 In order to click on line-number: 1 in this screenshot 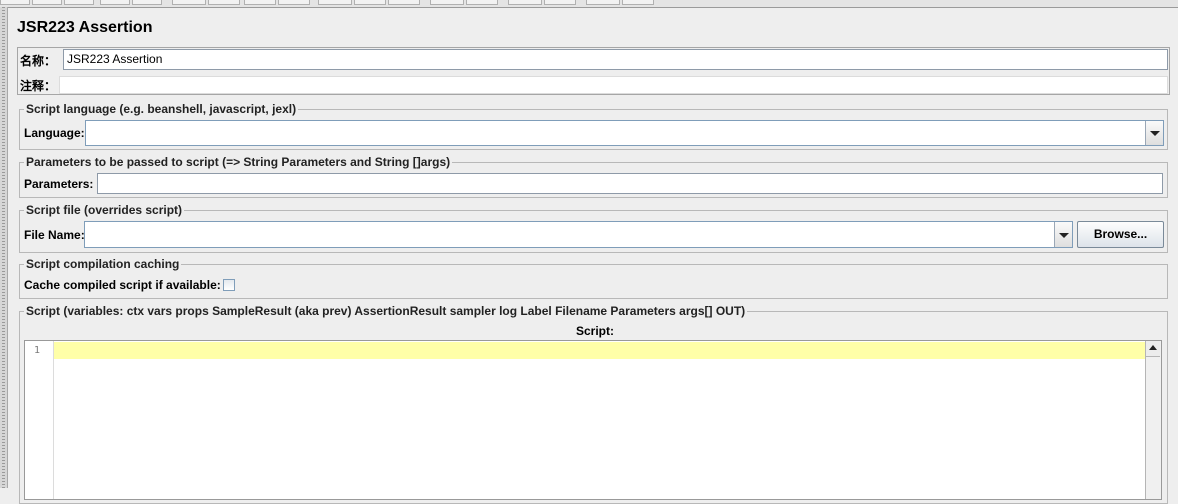, I will do `click(37, 350)`.